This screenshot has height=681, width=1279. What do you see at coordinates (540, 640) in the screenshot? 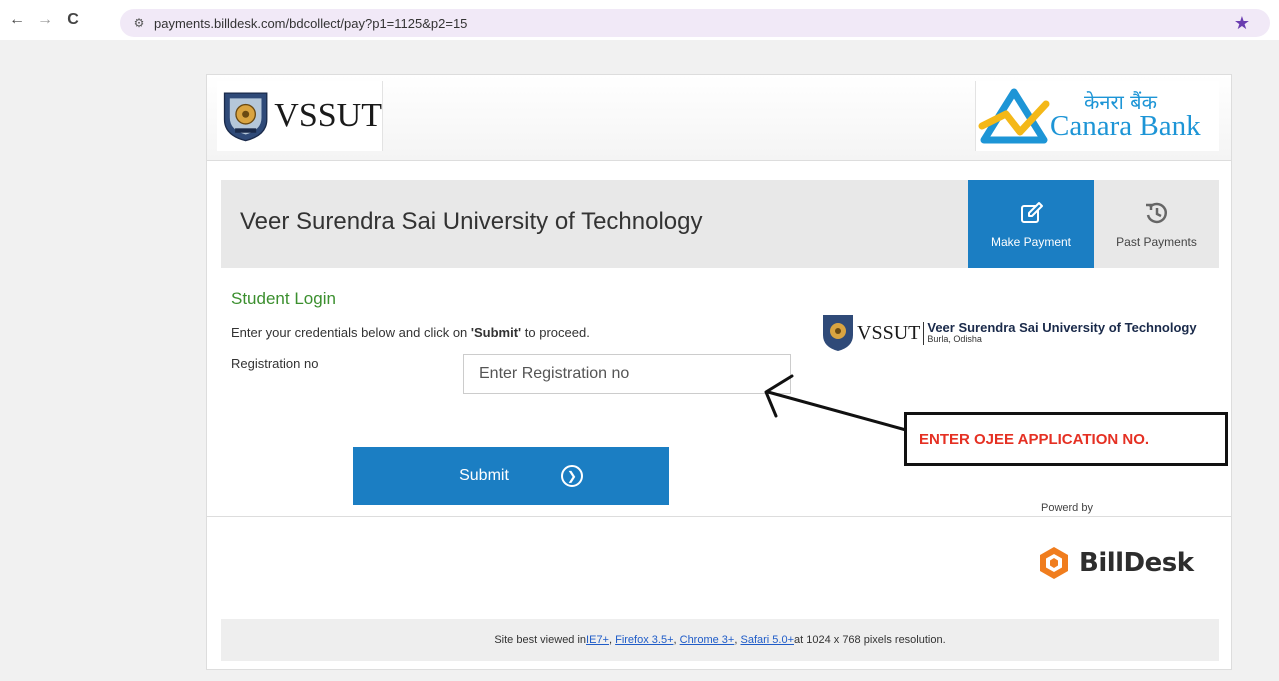
I see `footer-prefix: Site best viewed in` at bounding box center [540, 640].